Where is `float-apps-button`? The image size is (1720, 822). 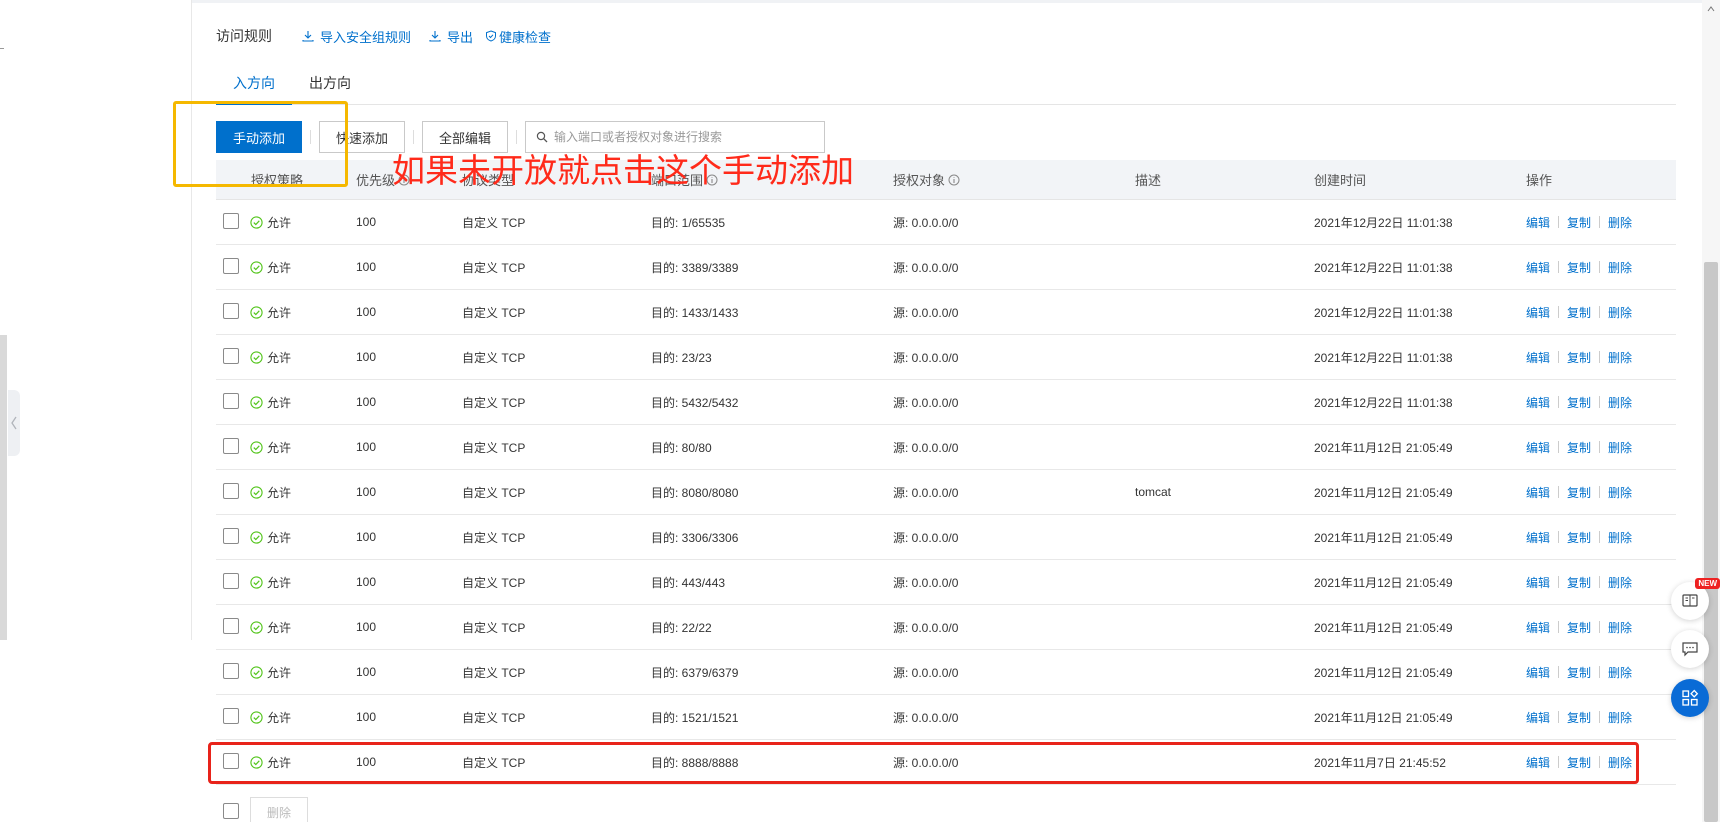 float-apps-button is located at coordinates (1690, 698).